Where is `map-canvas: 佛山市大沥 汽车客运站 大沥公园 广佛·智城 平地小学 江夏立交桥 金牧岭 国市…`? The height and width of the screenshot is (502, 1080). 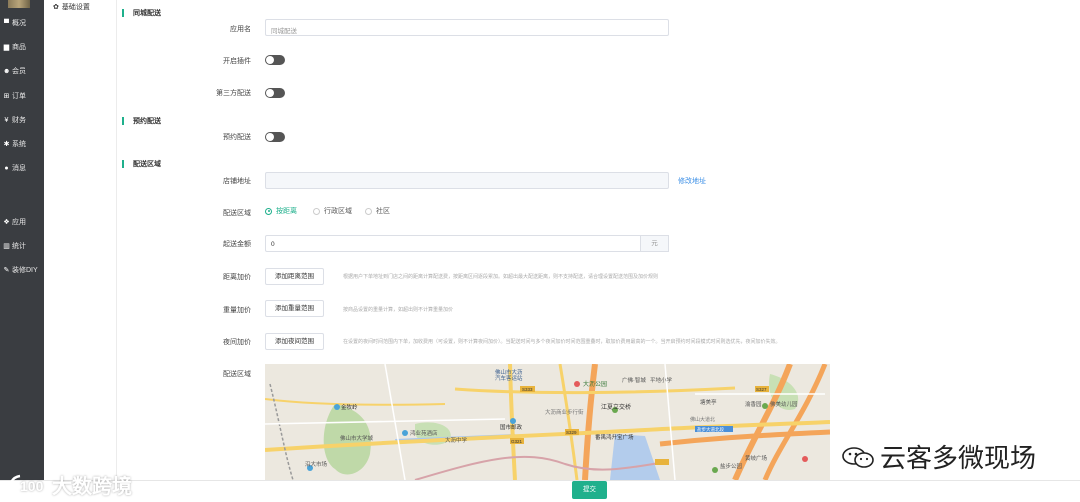 map-canvas: 佛山市大沥 汽车客运站 大沥公园 广佛·智城 平地小学 江夏立交桥 金牧岭 国市… is located at coordinates (547, 422).